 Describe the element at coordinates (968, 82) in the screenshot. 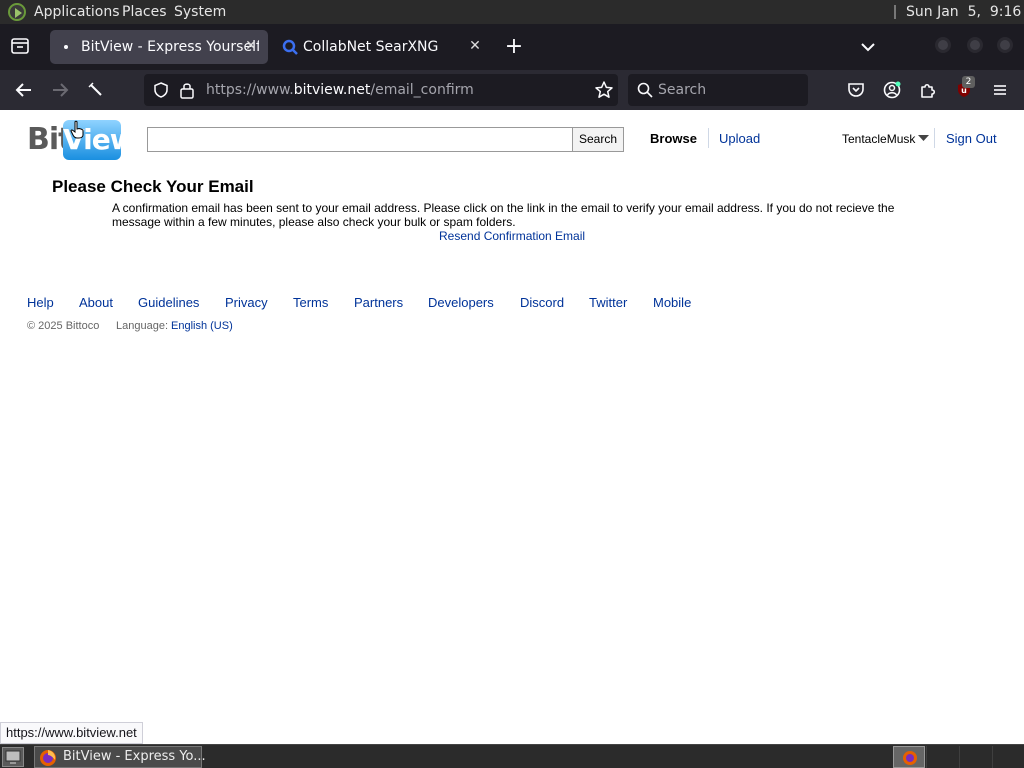

I see `ublock-badge: 2` at that location.